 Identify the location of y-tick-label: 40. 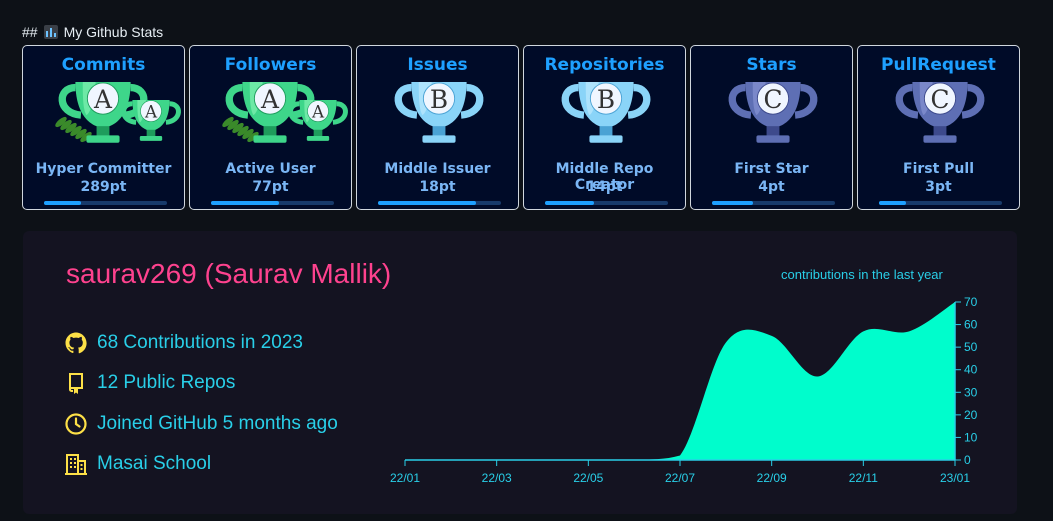
(971, 370).